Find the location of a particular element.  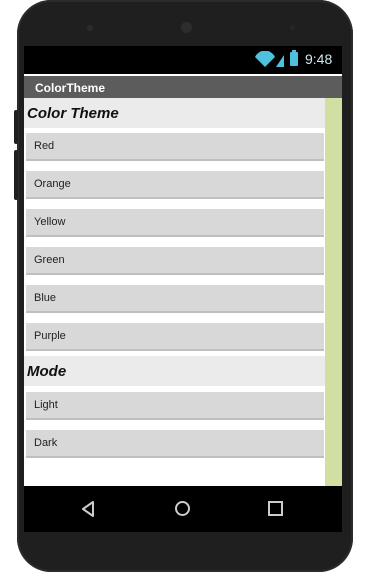

home-icon is located at coordinates (182, 508).